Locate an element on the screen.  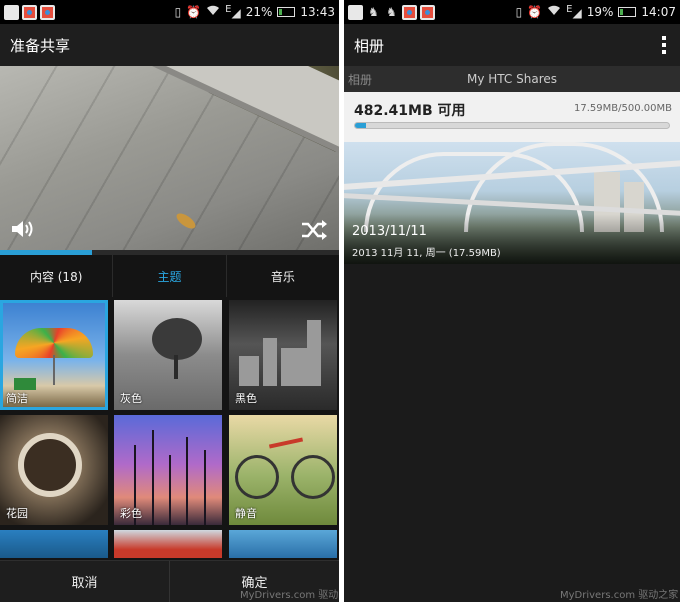
theme-label: 灰色 is located at coordinates (131, 398).